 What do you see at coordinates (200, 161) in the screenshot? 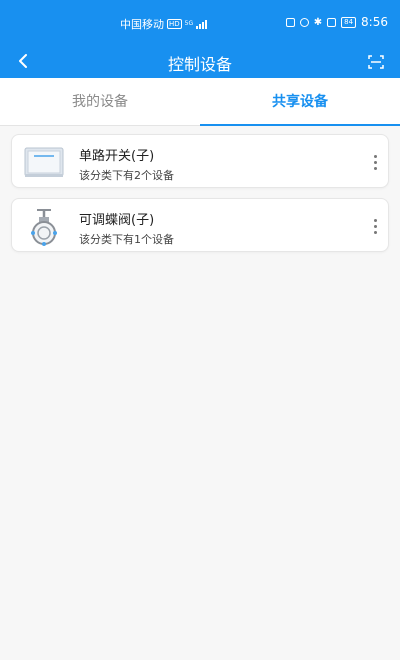
I see `device-card-switch: 单路开关(子) 该分类下有2个设备` at bounding box center [200, 161].